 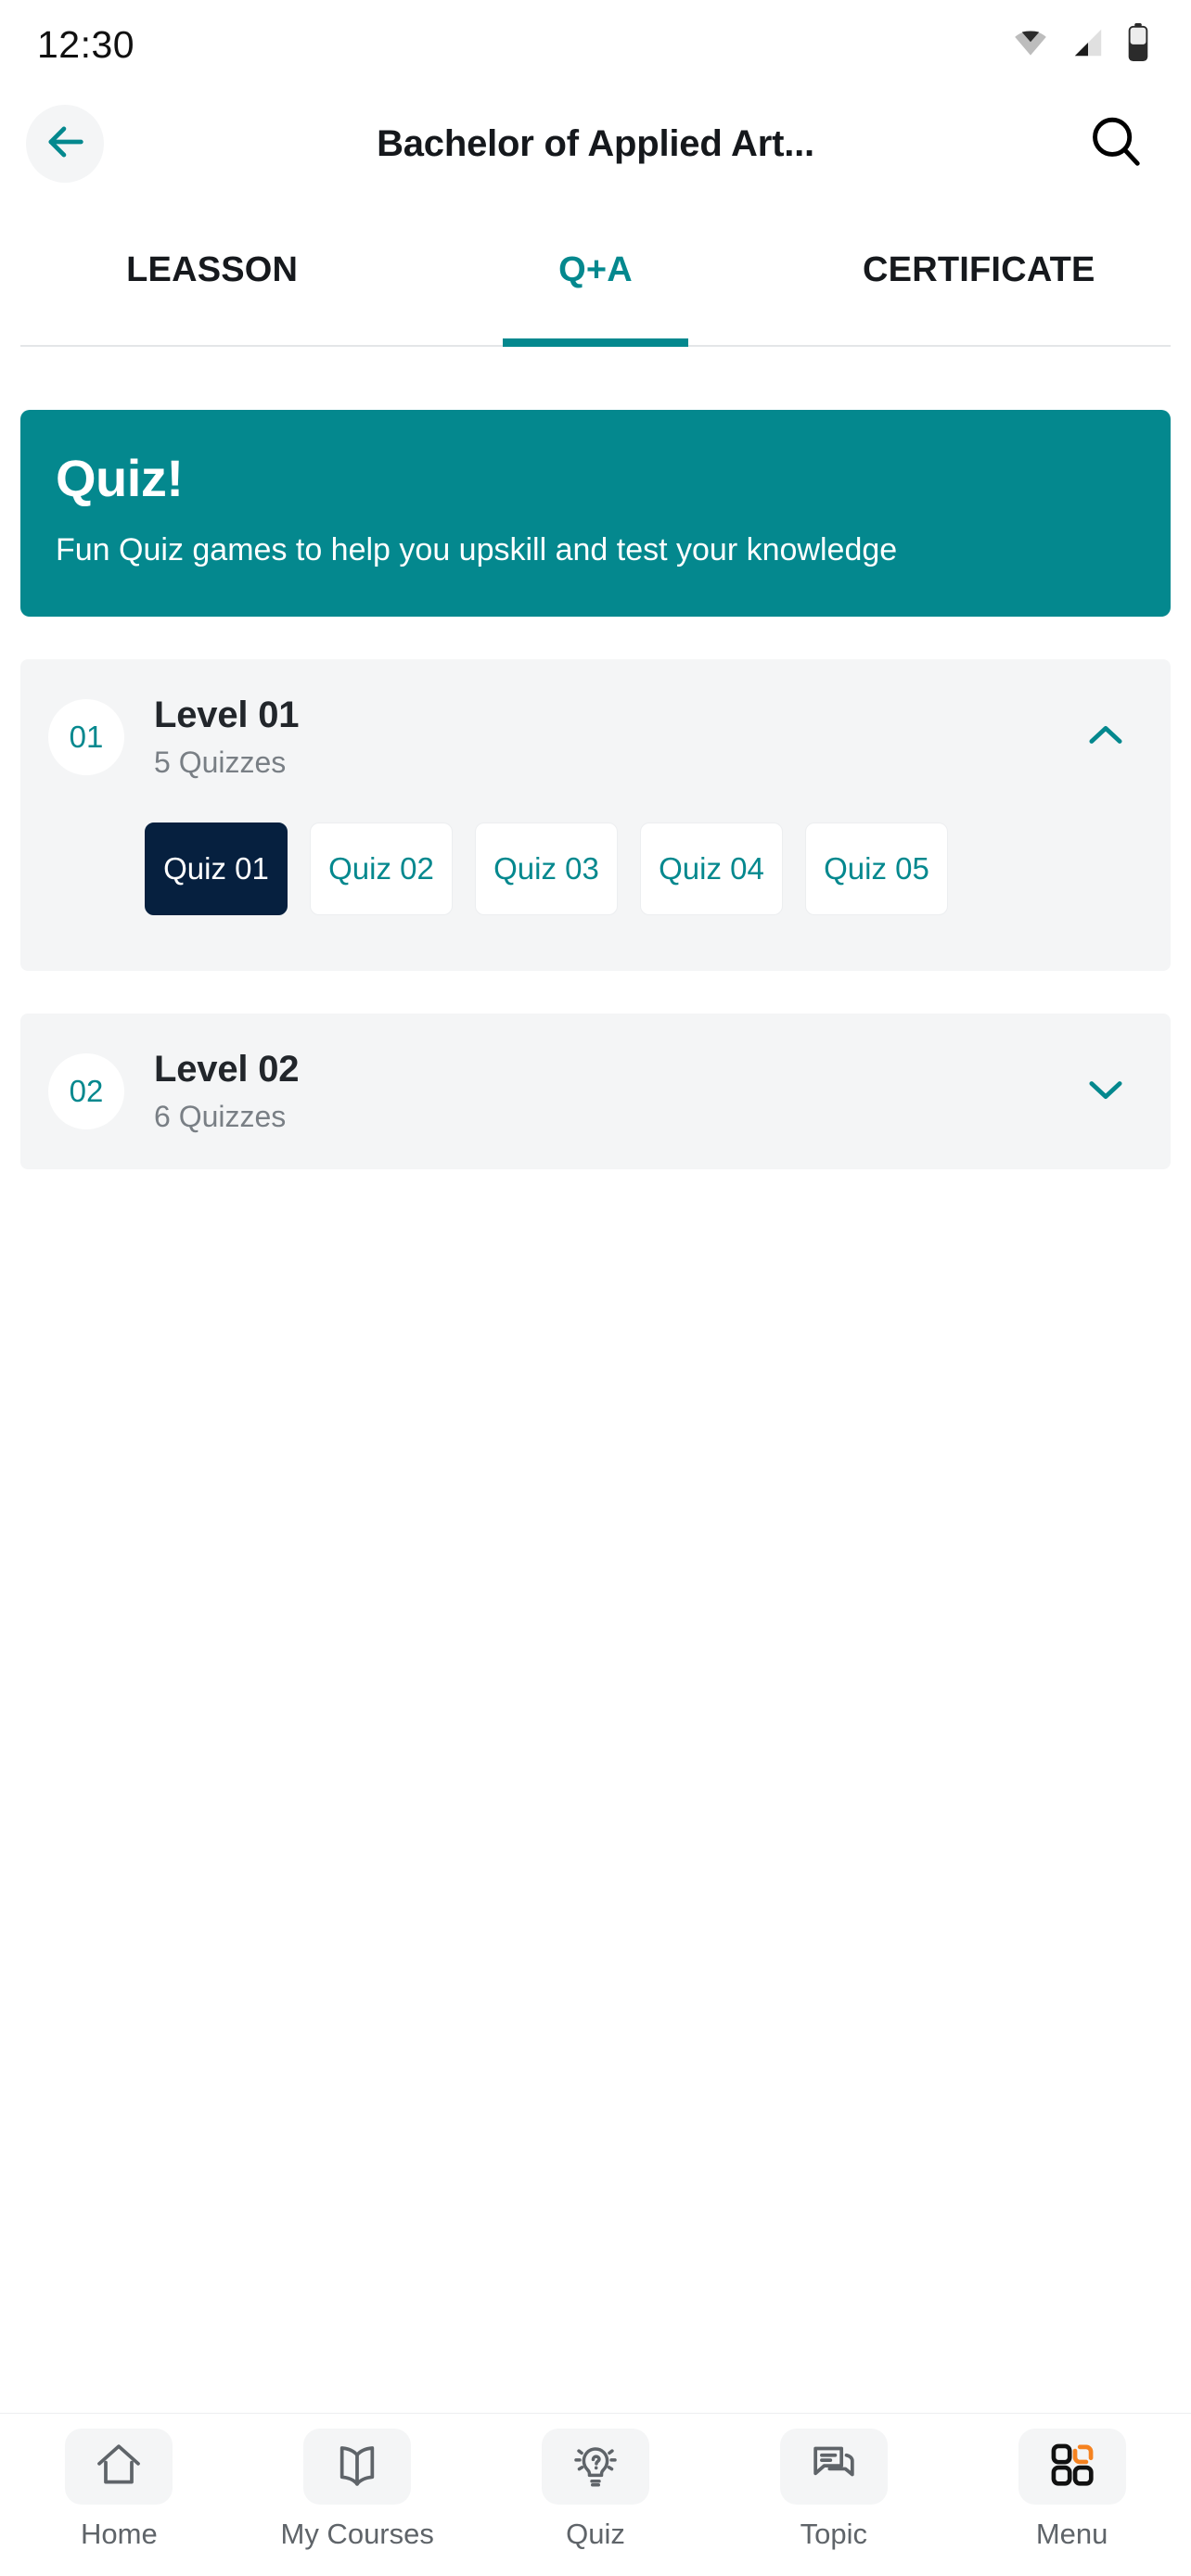 I want to click on tab-bar: LEASSON Q+A CERTIFICATE, so click(x=595, y=295).